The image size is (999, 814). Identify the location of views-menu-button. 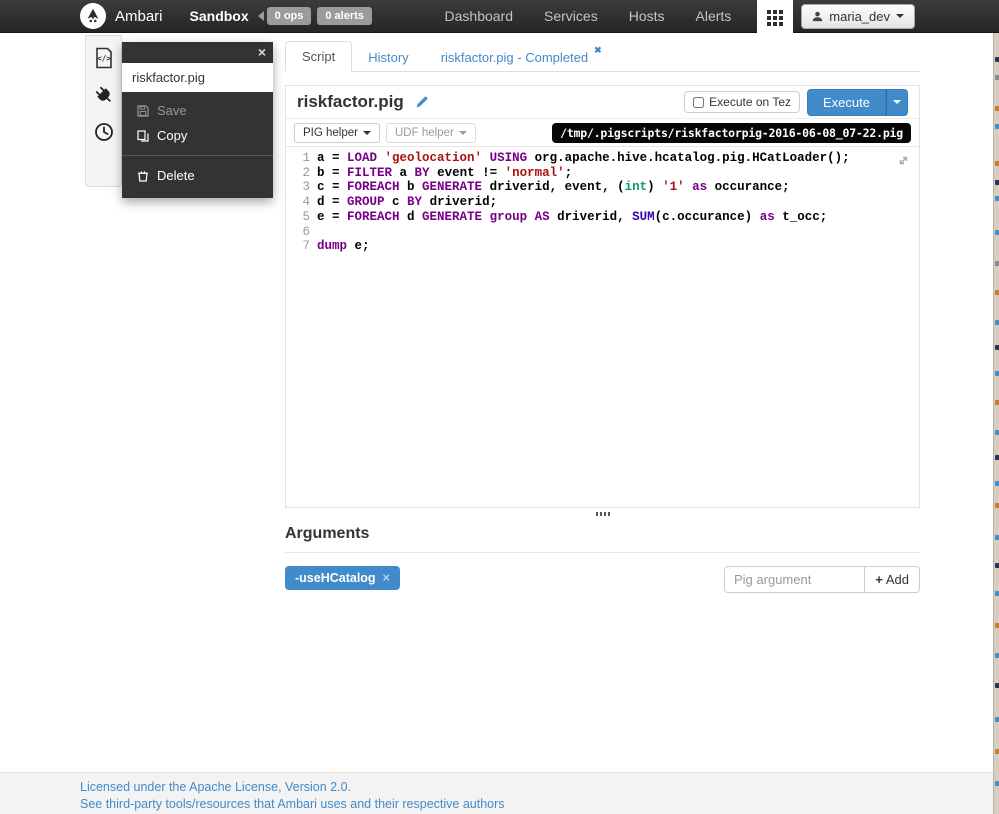
(775, 17).